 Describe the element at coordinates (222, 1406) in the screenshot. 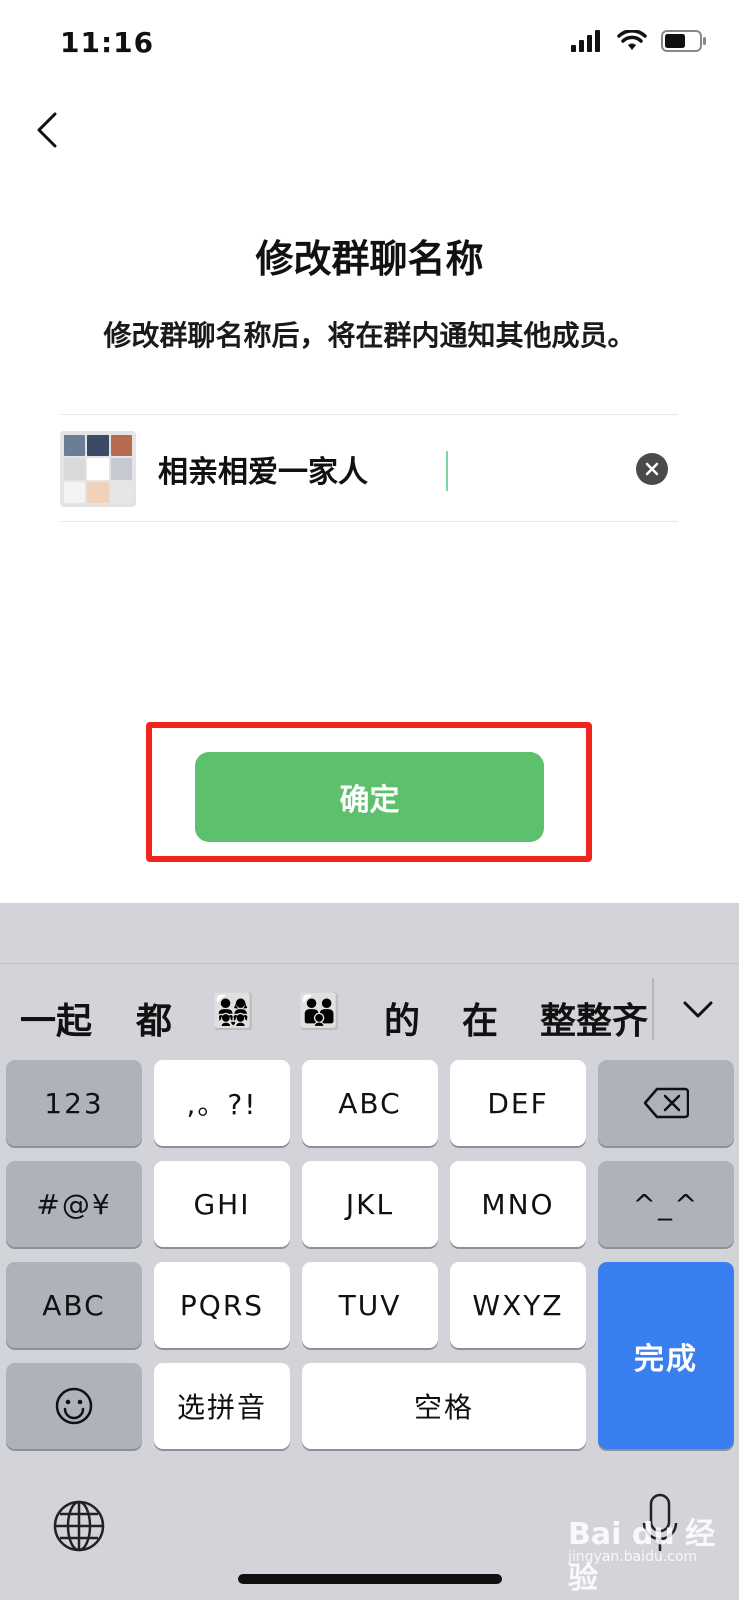

I see `key-select-pinyin: 选拼音` at that location.